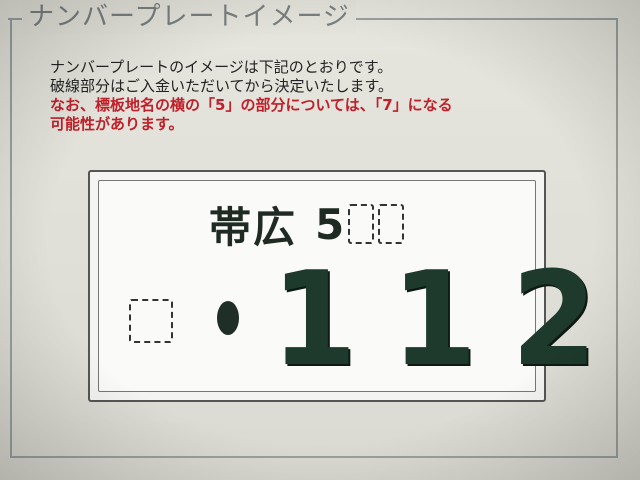 Image resolution: width=640 pixels, height=480 pixels. What do you see at coordinates (221, 67) in the screenshot?
I see `description-line-1: ナンバープレートのイメージは下記のとおりです。` at bounding box center [221, 67].